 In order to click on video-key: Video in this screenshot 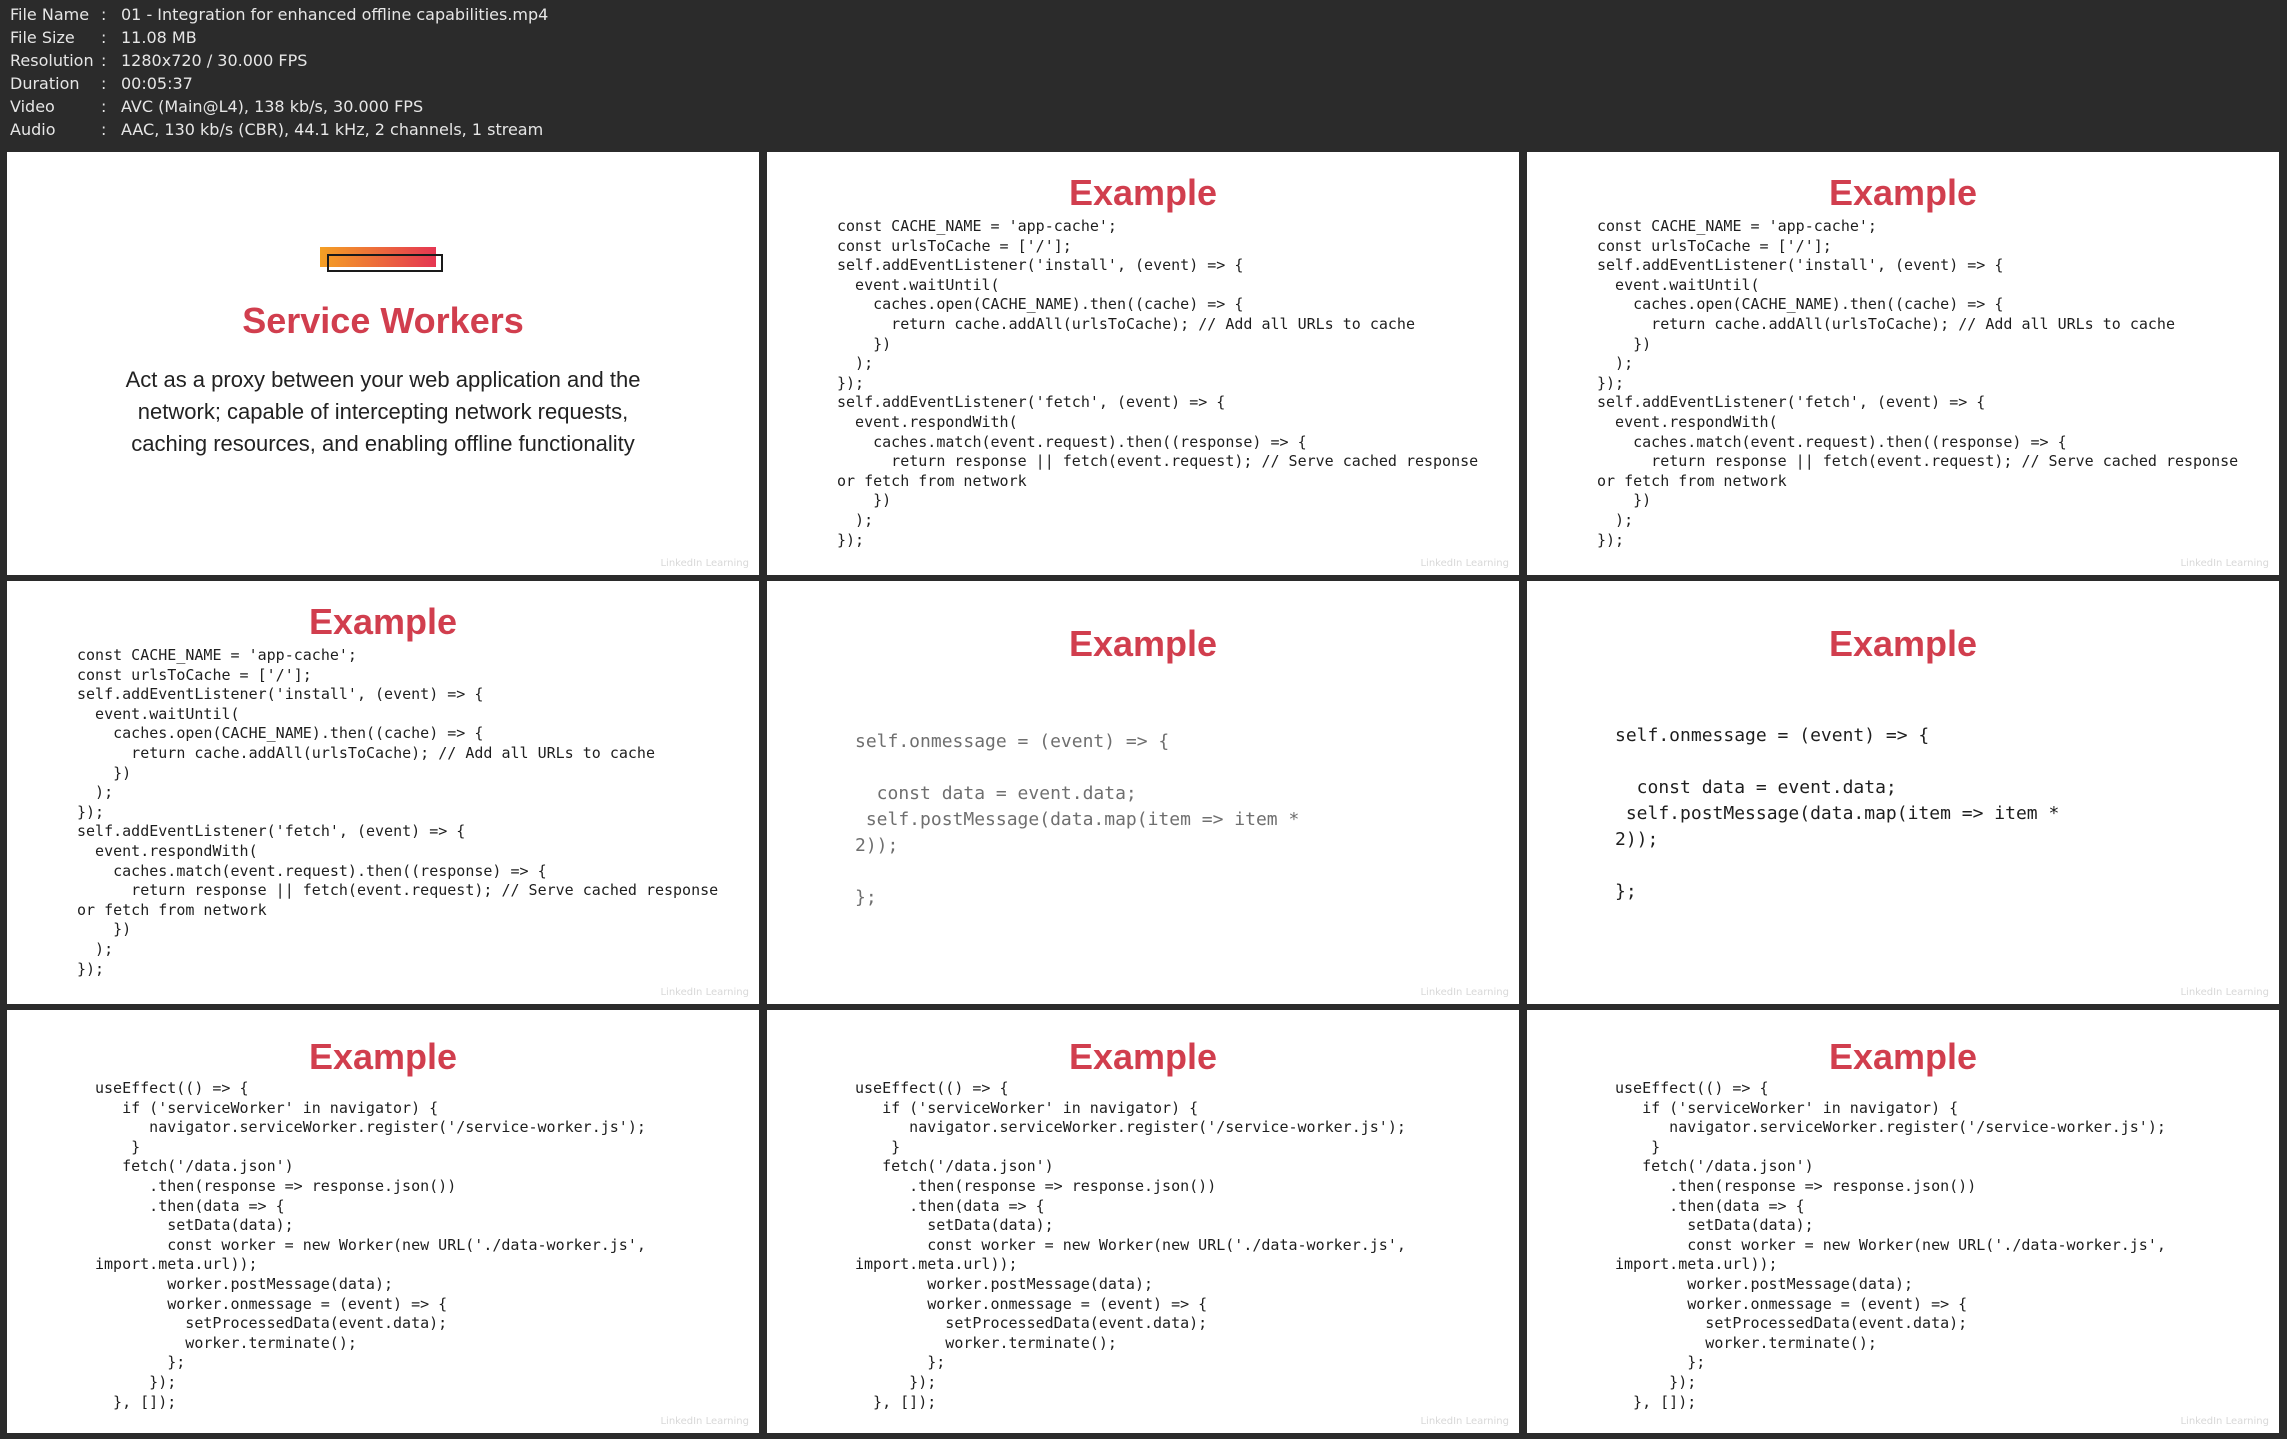, I will do `click(32, 106)`.